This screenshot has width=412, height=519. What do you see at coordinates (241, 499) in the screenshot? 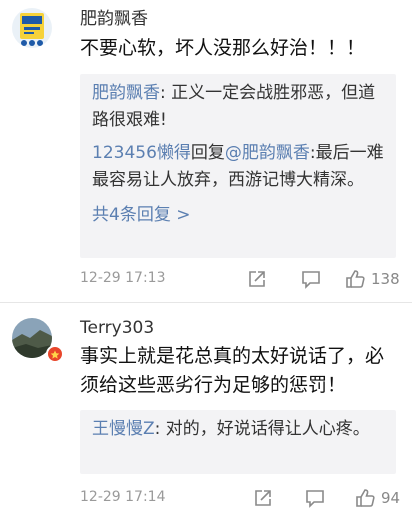
I see `comment-meta: 12-29 17:14 94` at bounding box center [241, 499].